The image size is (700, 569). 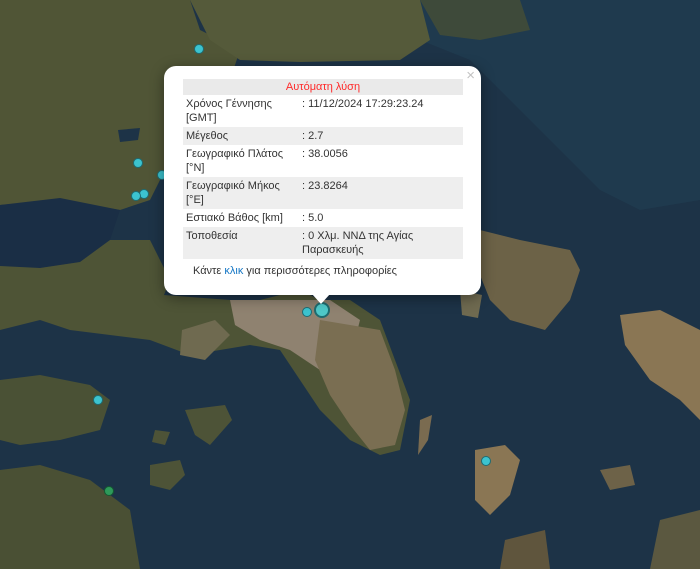 I want to click on origin-time-label: Χρόνος Γέννησης [GMT], so click(x=229, y=111).